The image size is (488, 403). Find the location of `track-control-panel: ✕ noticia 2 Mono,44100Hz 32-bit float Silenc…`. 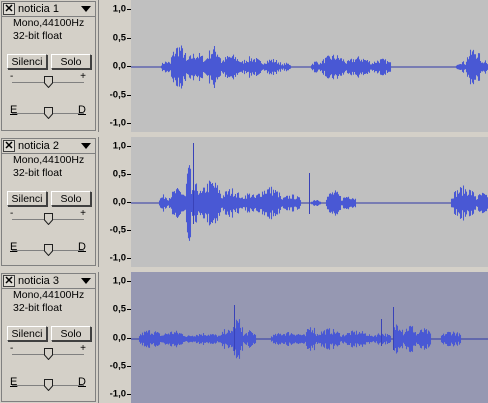

track-control-panel: ✕ noticia 2 Mono,44100Hz 32-bit float Silenc… is located at coordinates (48, 202).